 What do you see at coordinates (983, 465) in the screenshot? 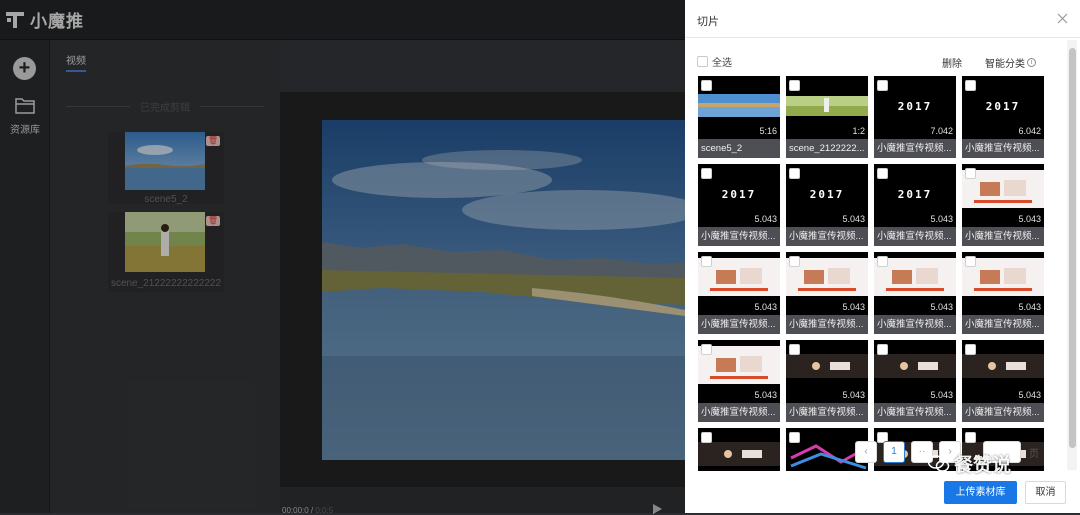
I see `watermark-text: 餐赞说` at bounding box center [983, 465].